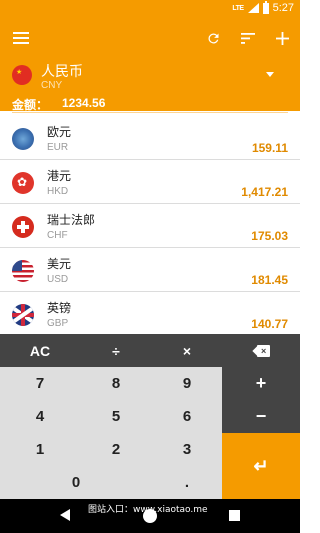 The width and height of the screenshot is (320, 533). What do you see at coordinates (270, 74) in the screenshot?
I see `dropdown-arrow-icon` at bounding box center [270, 74].